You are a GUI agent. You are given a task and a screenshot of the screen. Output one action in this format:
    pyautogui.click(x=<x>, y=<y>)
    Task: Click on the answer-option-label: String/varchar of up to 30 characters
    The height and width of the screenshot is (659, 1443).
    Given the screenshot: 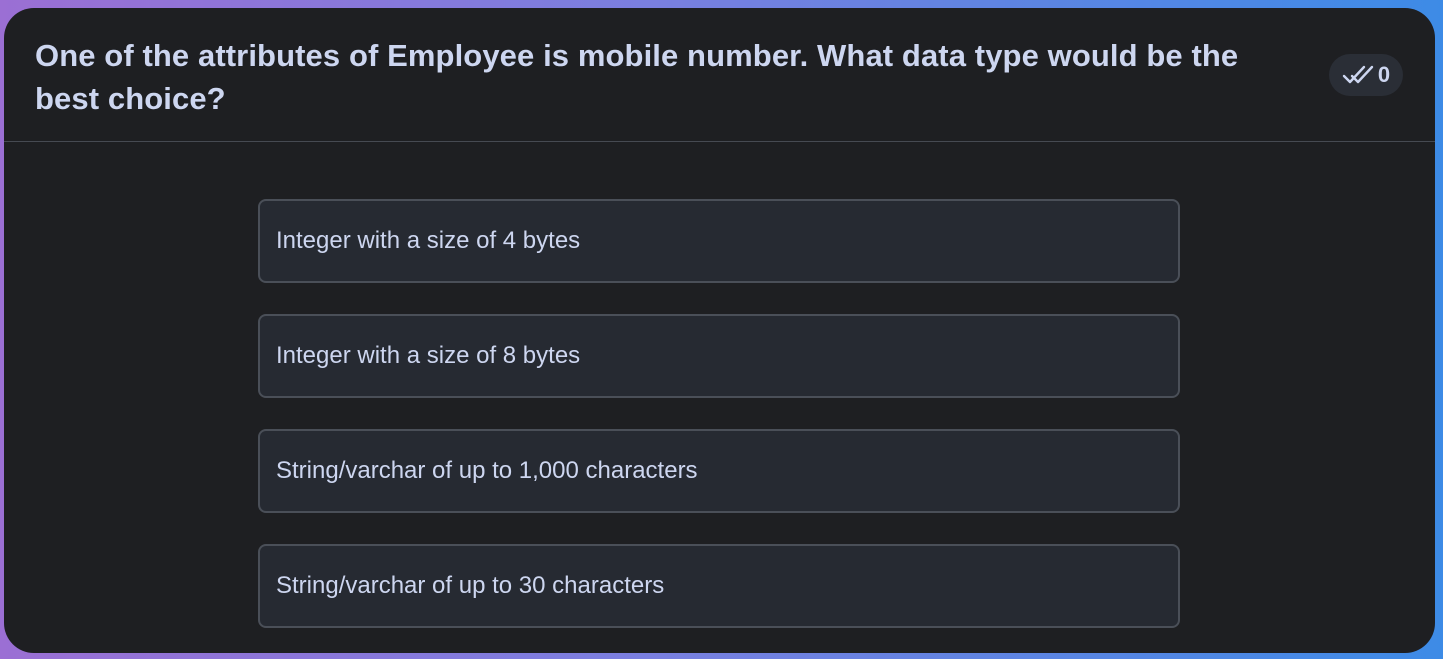 What is the action you would take?
    pyautogui.click(x=470, y=585)
    